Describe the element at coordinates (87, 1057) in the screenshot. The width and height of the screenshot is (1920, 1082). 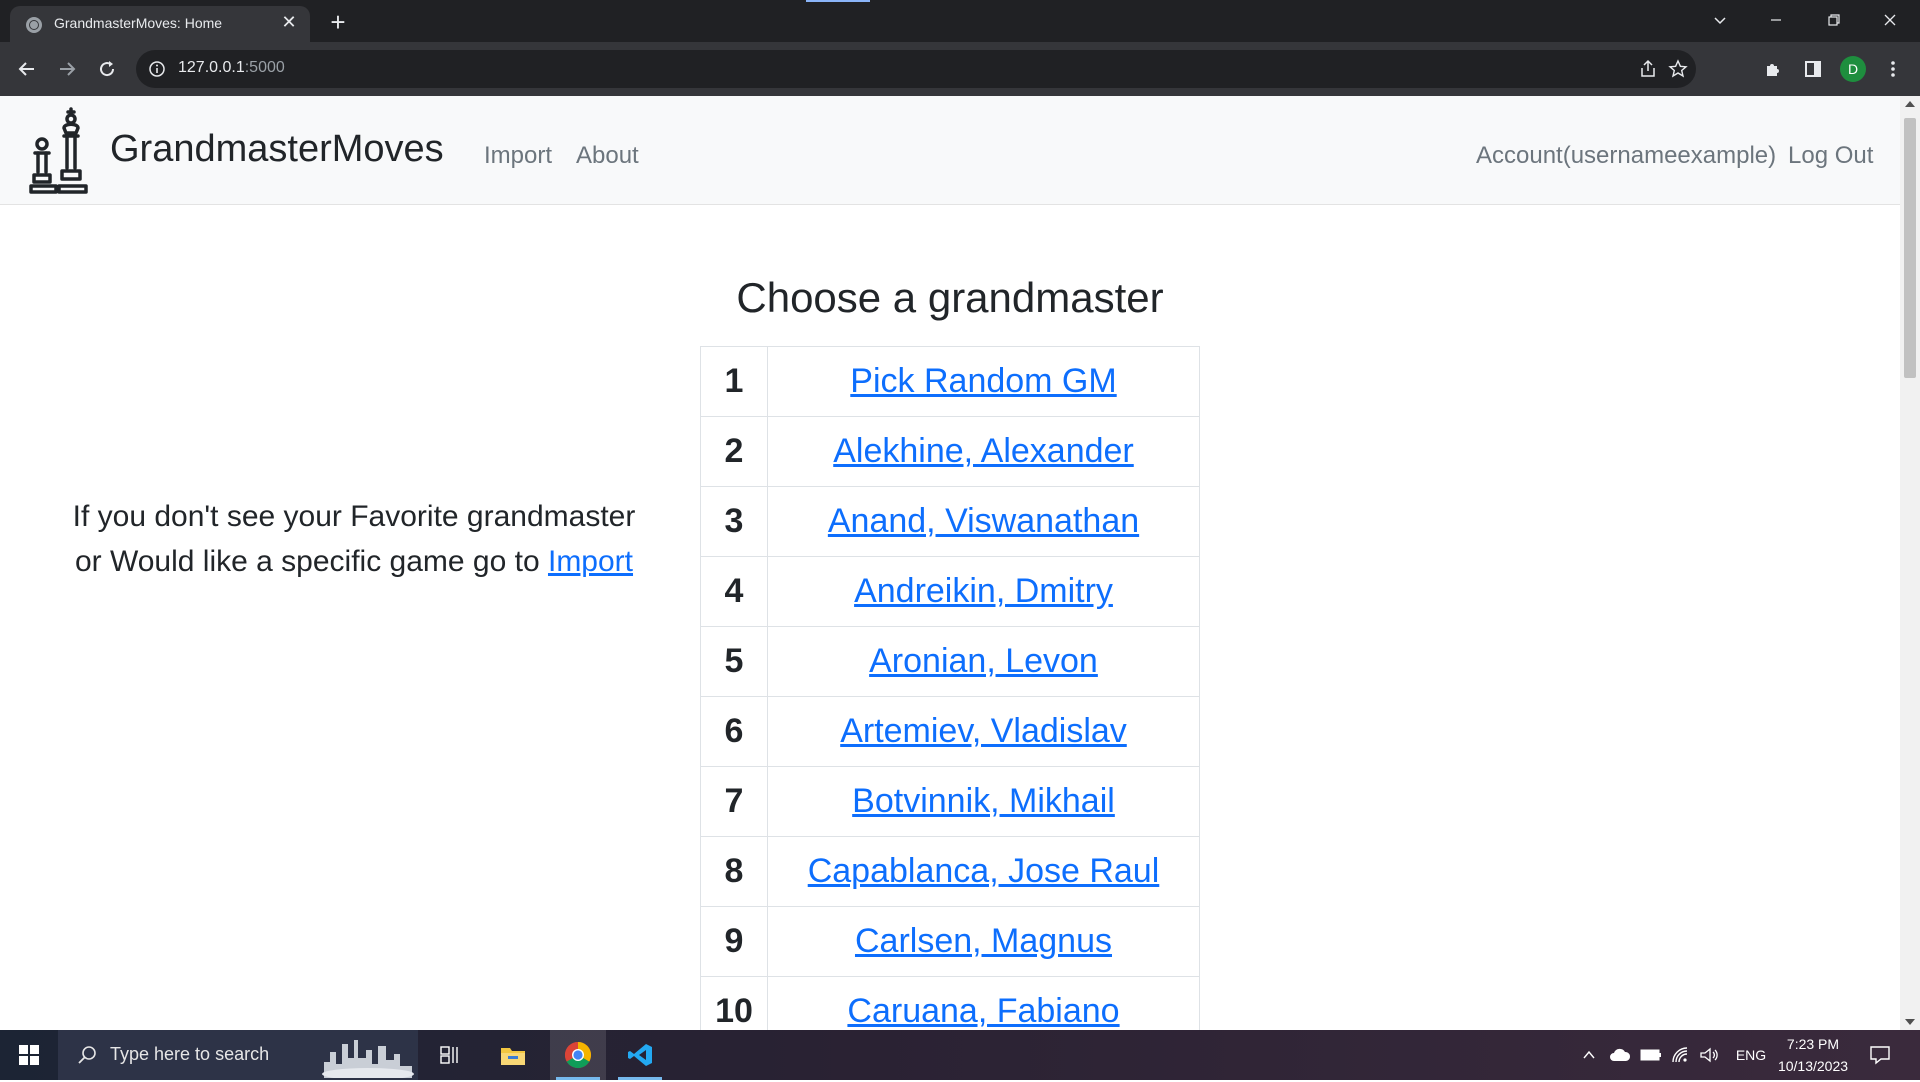
I see `search-icon` at that location.